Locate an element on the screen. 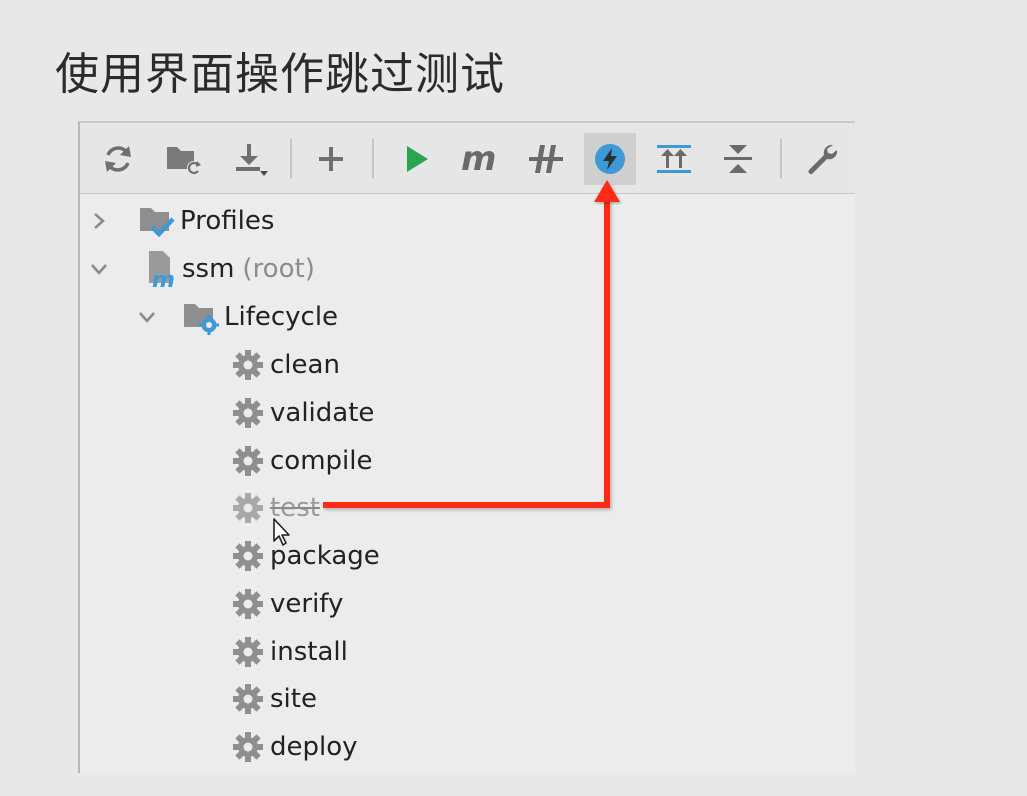 The width and height of the screenshot is (1027, 796). skip-tests-toggle-button is located at coordinates (610, 159).